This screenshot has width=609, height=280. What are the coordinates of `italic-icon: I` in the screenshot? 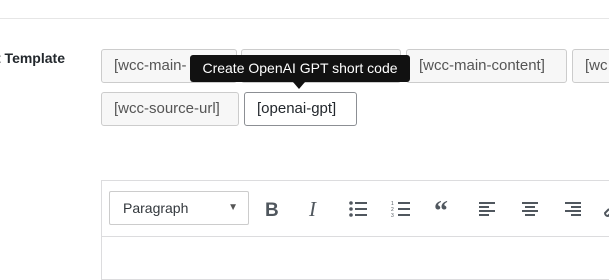 It's located at (315, 209).